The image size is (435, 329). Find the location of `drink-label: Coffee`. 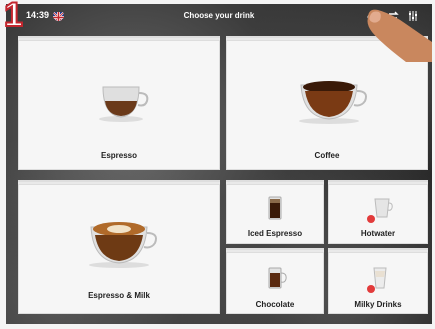

drink-label: Coffee is located at coordinates (327, 155).